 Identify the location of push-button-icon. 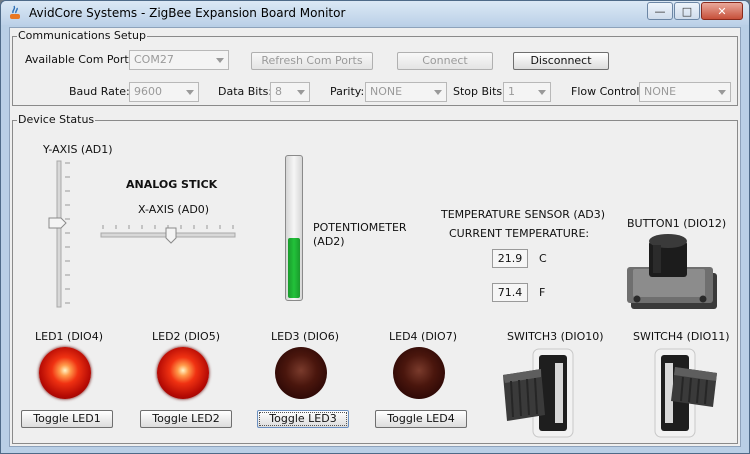
(672, 271).